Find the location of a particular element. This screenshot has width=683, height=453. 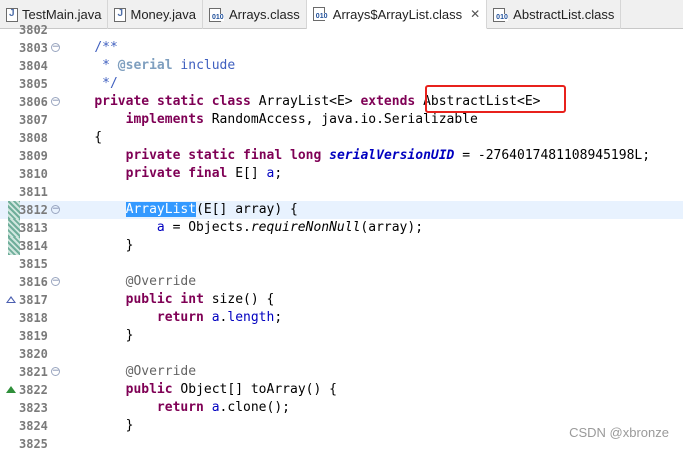

code-text: * @serial include is located at coordinates (149, 66).